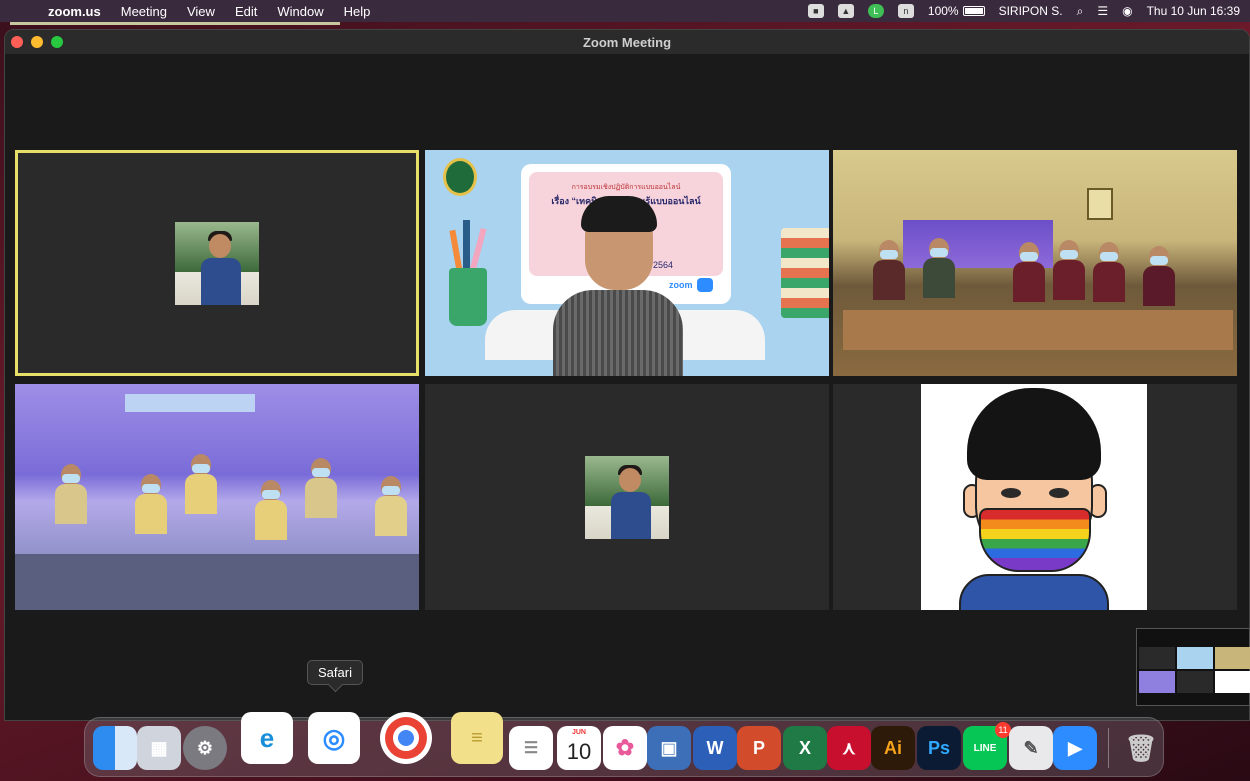 The image size is (1250, 781). I want to click on video-tile-active-speaker, so click(217, 263).